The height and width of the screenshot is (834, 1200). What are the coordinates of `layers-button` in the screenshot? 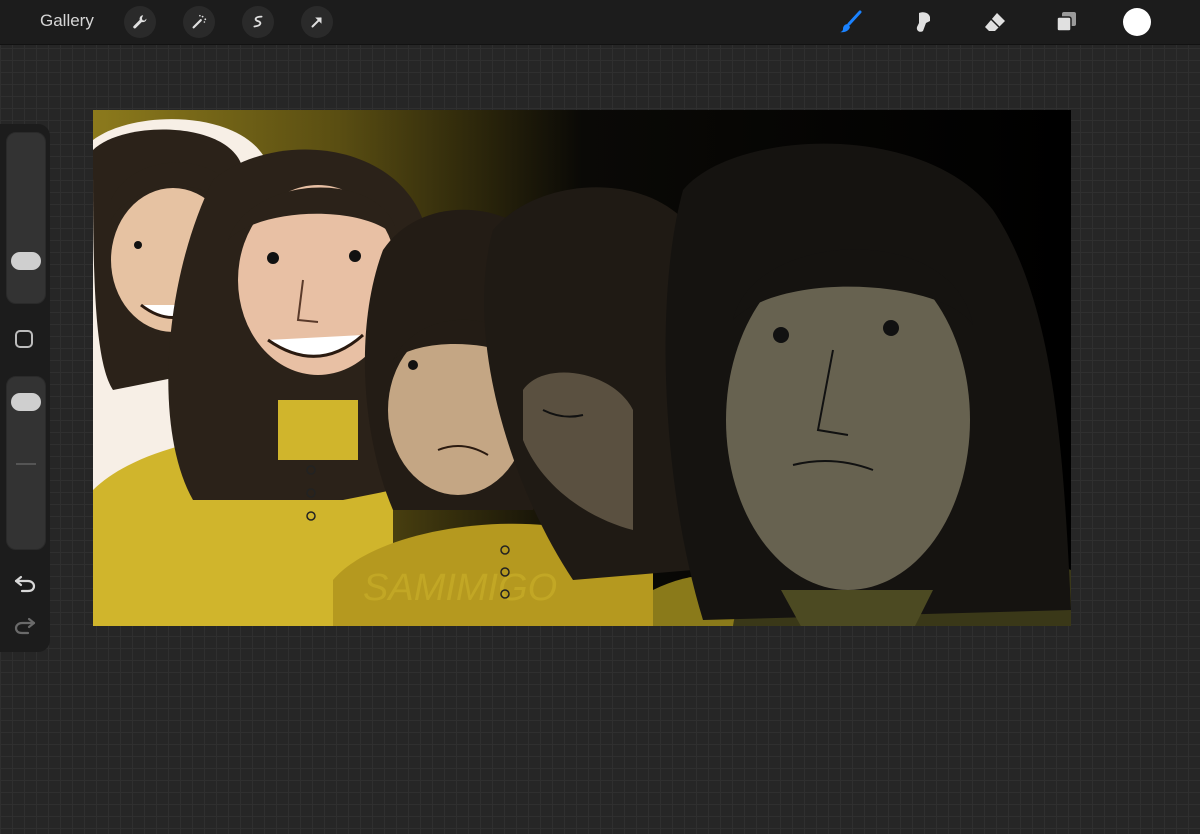 It's located at (1066, 22).